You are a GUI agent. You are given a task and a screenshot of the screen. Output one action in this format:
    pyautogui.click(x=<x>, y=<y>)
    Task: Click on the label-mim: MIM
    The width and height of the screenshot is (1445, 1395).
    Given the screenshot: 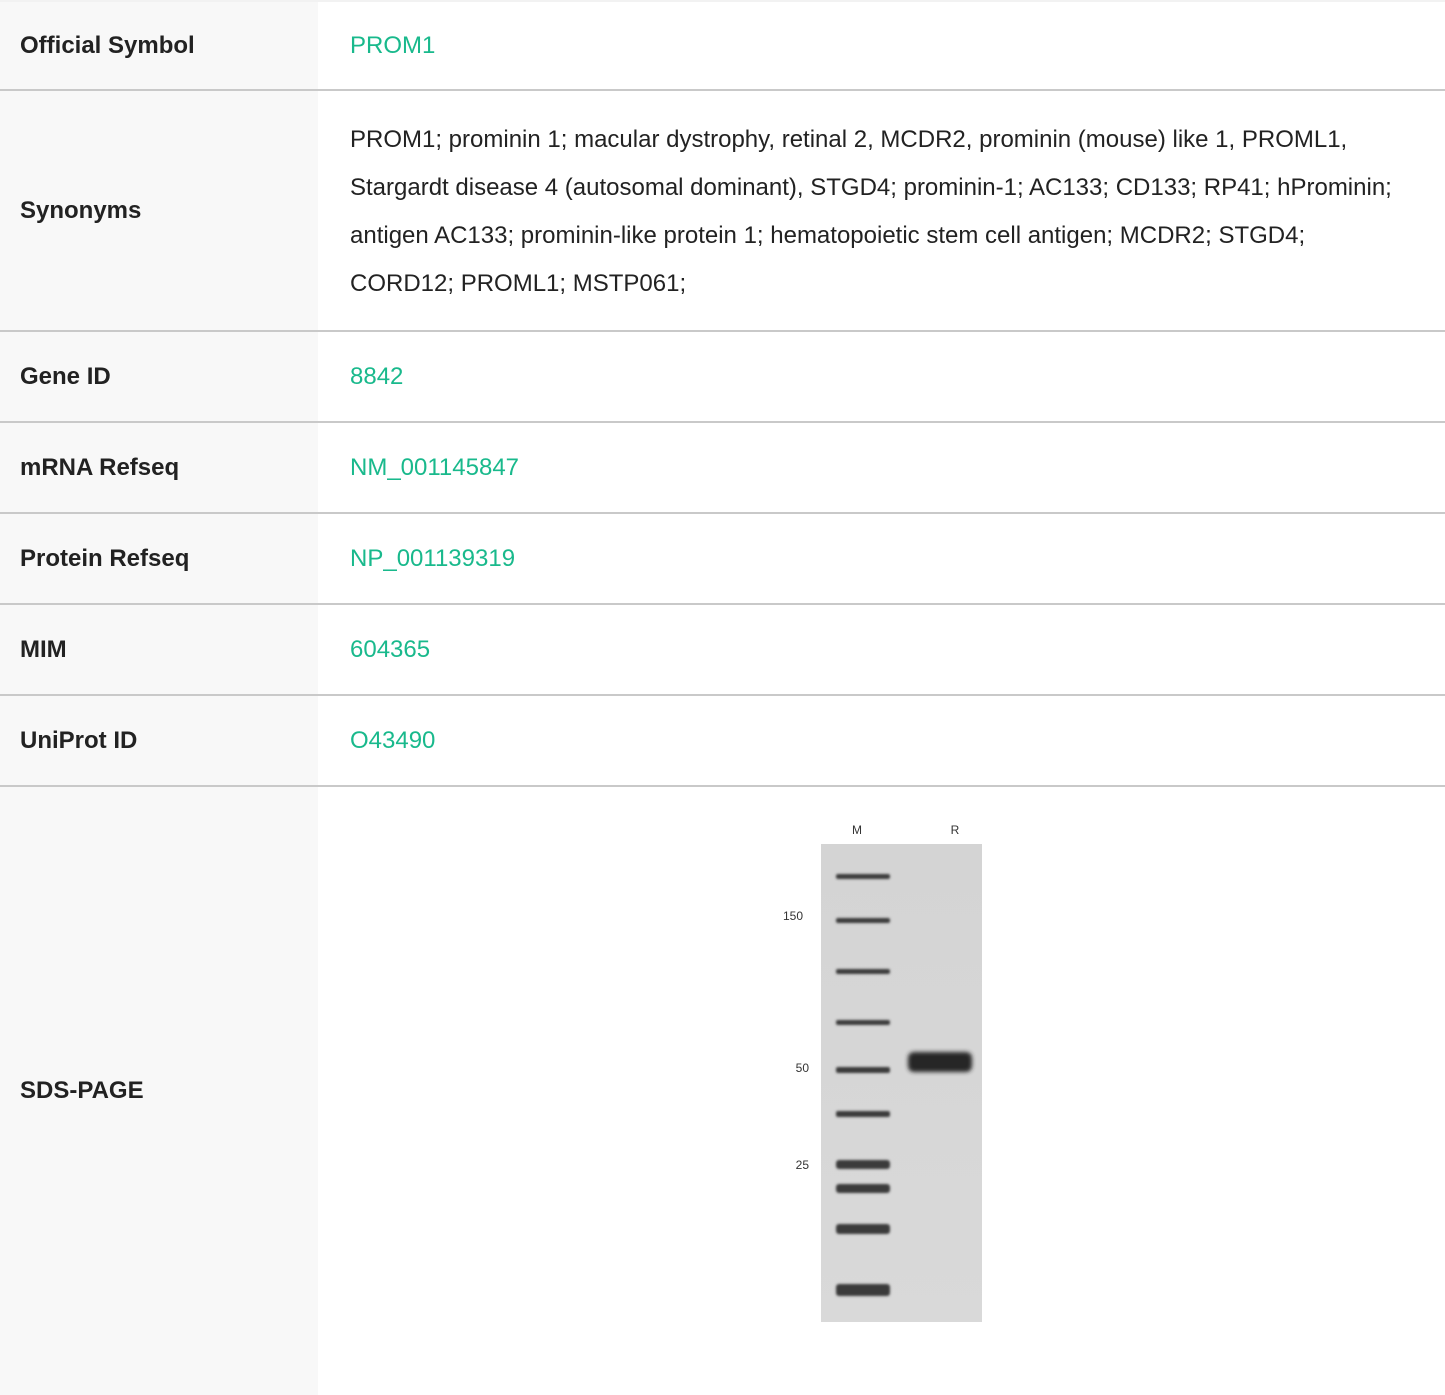 What is the action you would take?
    pyautogui.click(x=159, y=649)
    